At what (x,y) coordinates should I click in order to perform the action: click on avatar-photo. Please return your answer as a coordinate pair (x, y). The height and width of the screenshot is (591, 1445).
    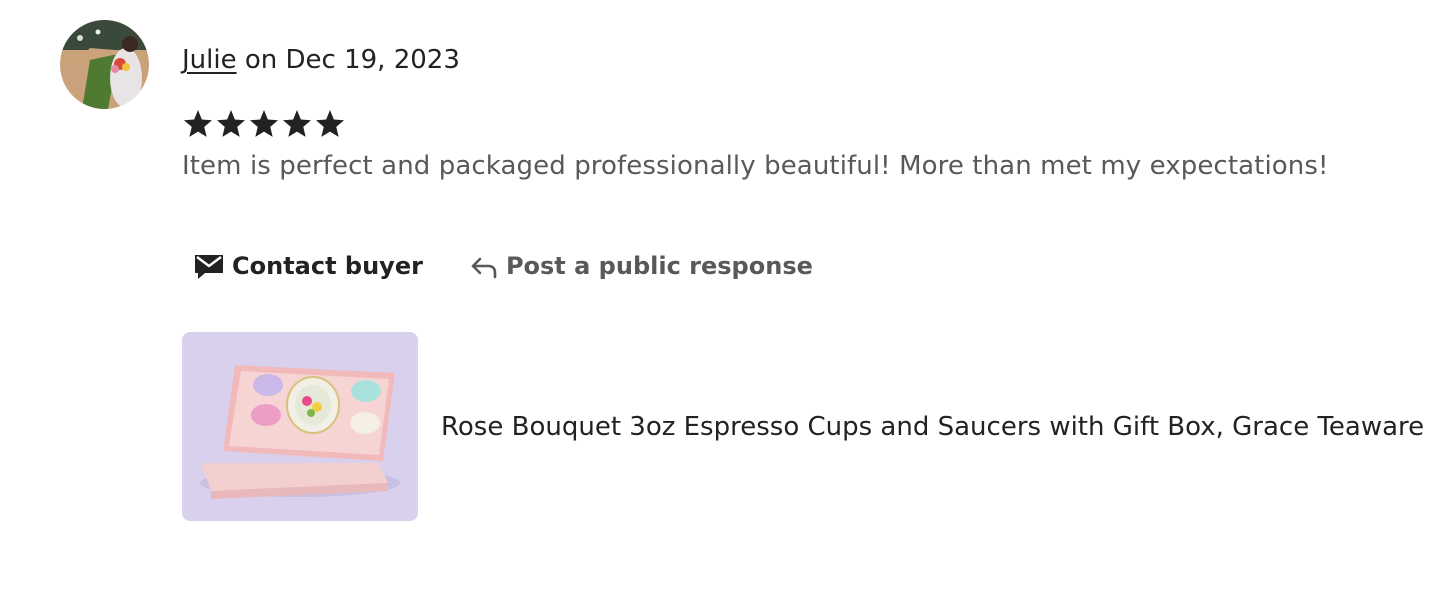
    Looking at the image, I should click on (104, 64).